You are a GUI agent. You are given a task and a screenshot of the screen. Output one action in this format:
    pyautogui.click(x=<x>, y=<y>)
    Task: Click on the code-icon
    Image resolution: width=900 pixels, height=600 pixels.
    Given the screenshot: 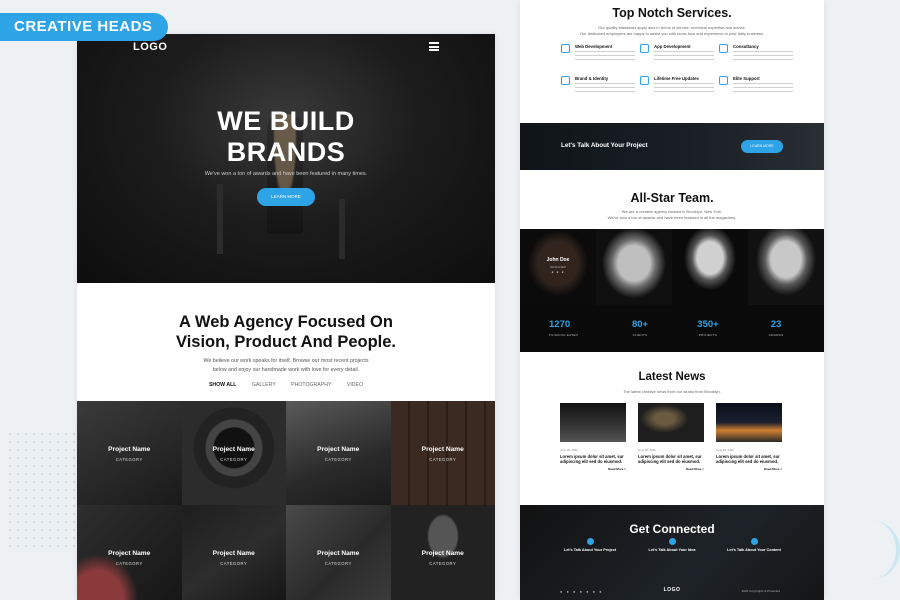 What is the action you would take?
    pyautogui.click(x=565, y=48)
    